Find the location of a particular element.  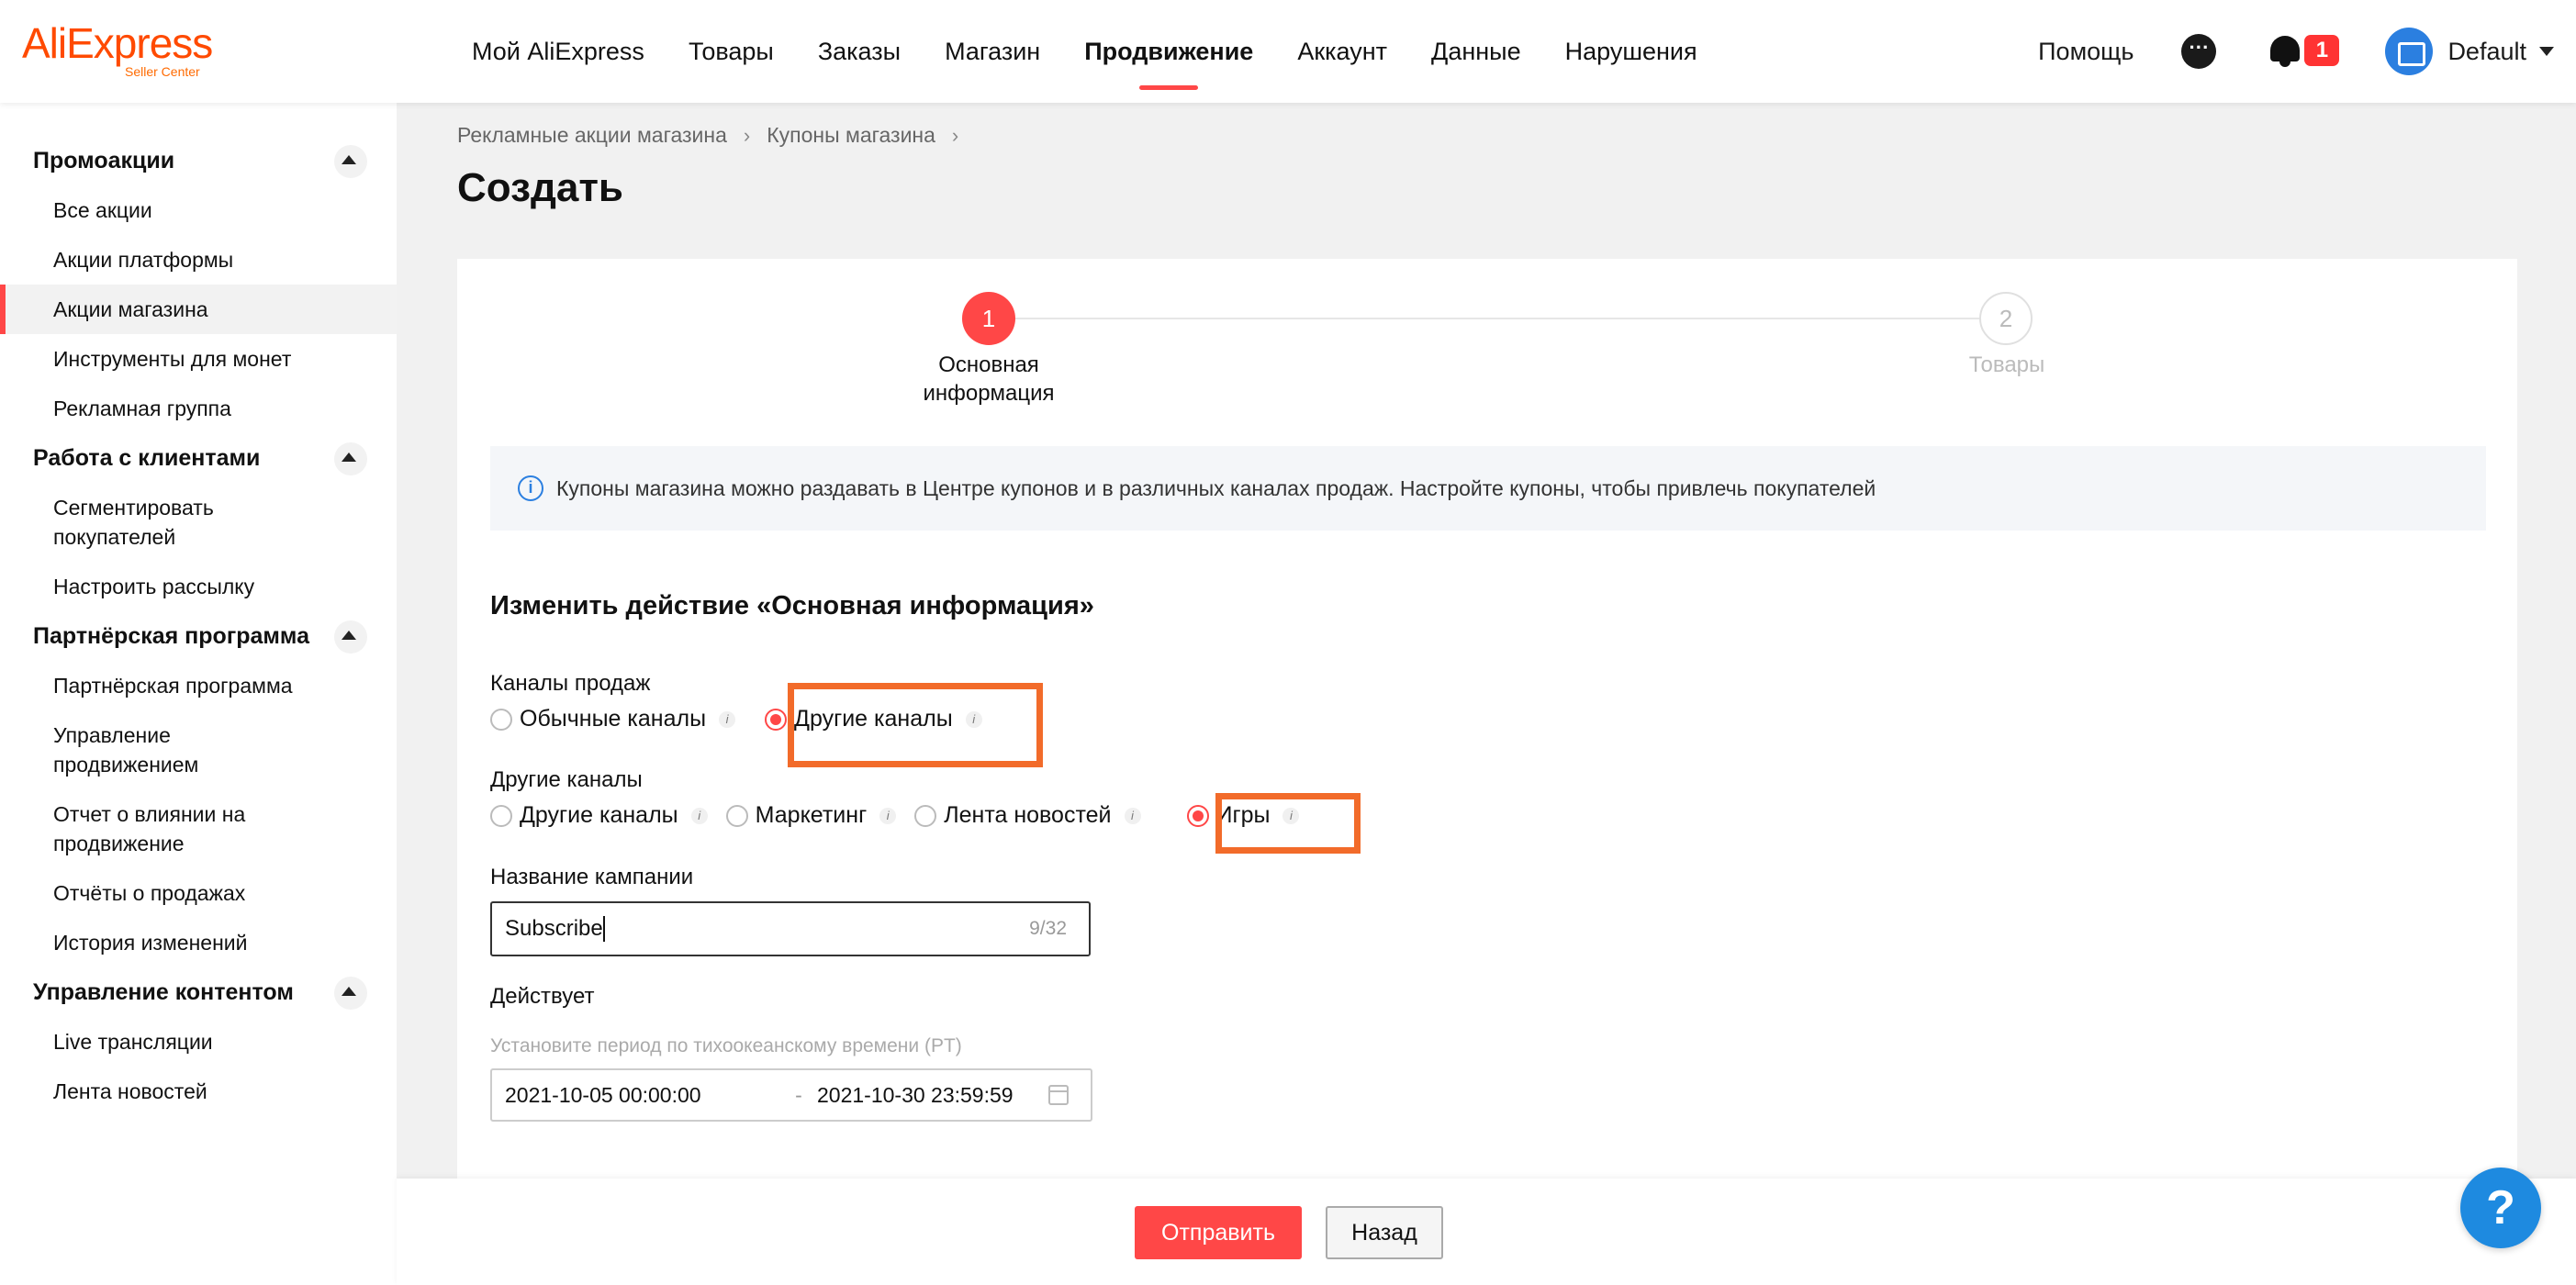

submit-button: Отправить is located at coordinates (1218, 1232).